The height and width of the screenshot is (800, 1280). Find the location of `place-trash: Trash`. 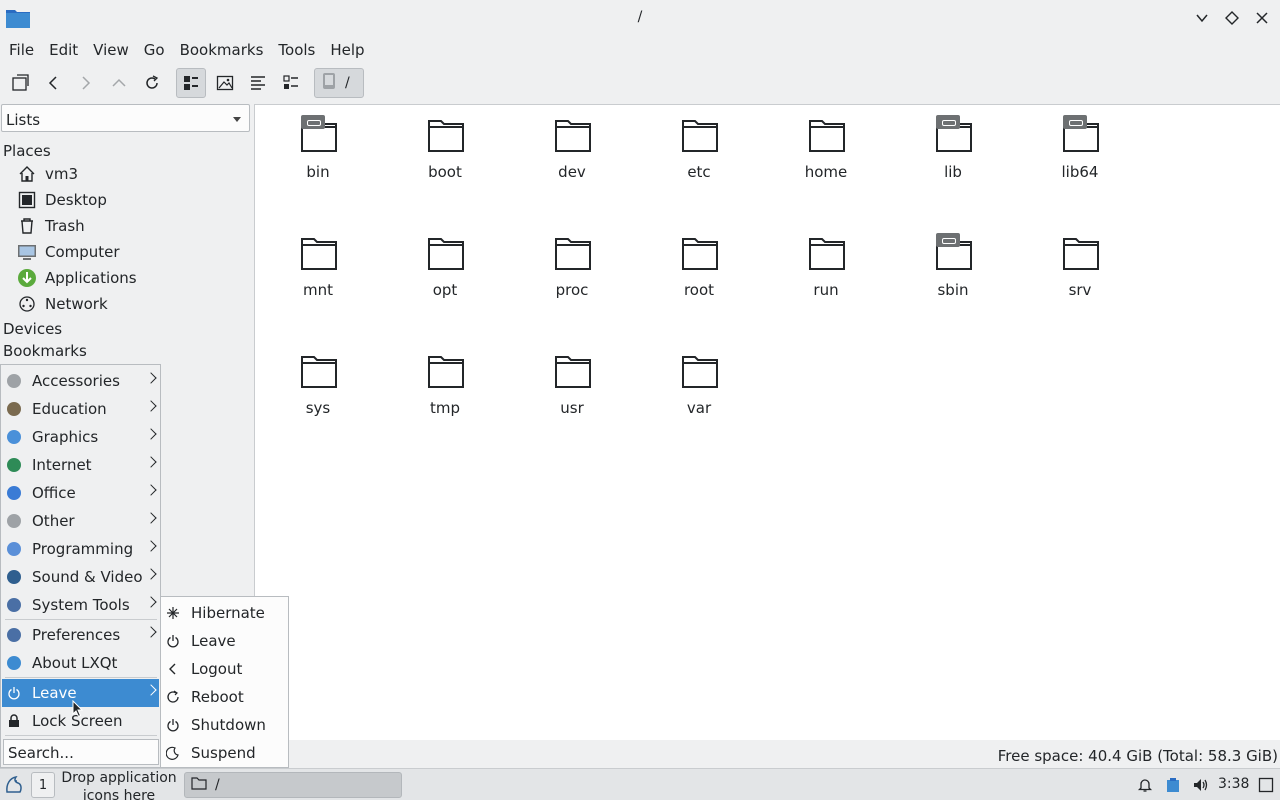

place-trash: Trash is located at coordinates (51, 226).